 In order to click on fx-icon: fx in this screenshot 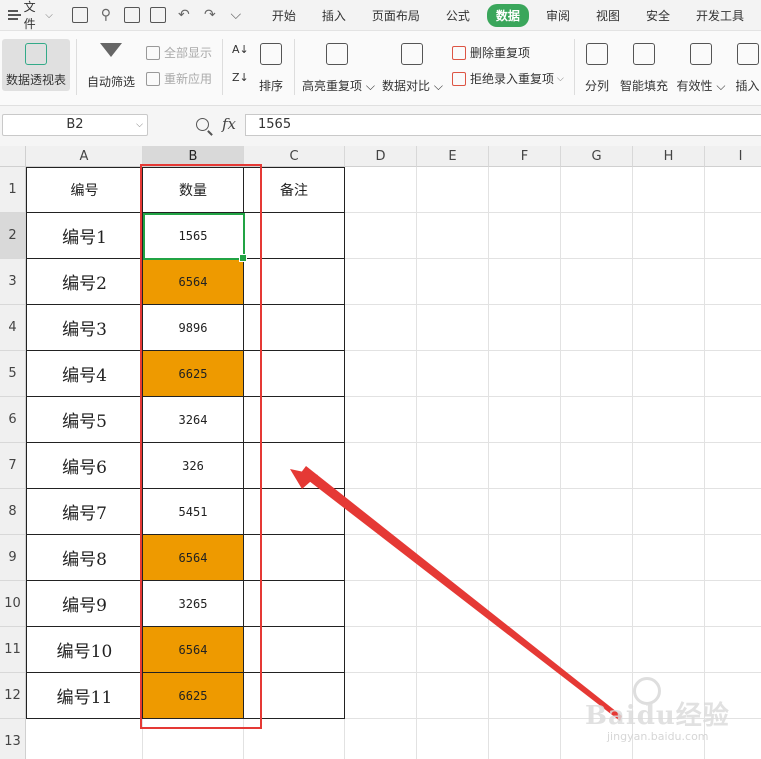, I will do `click(229, 124)`.